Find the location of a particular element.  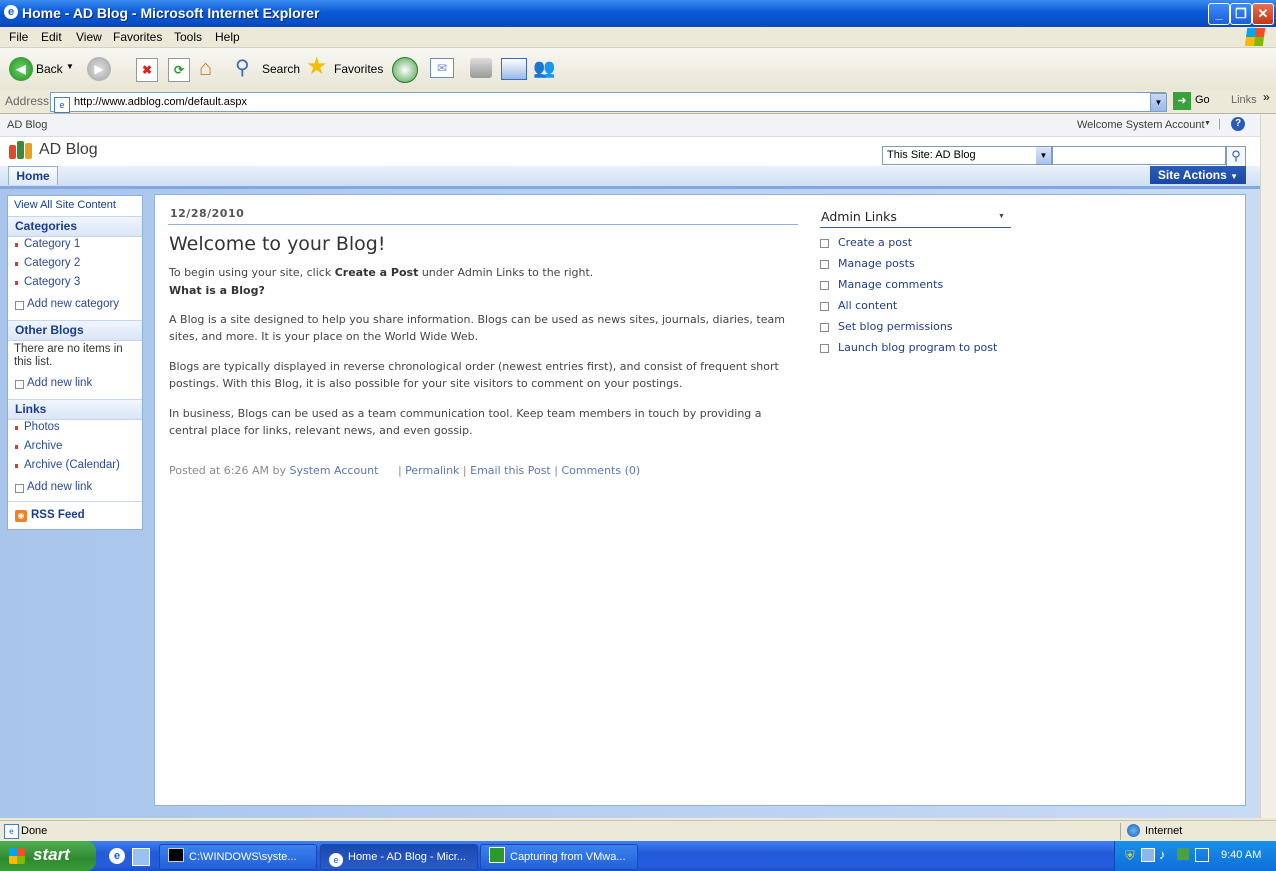

home-icon: ⌂ is located at coordinates (211, 68).